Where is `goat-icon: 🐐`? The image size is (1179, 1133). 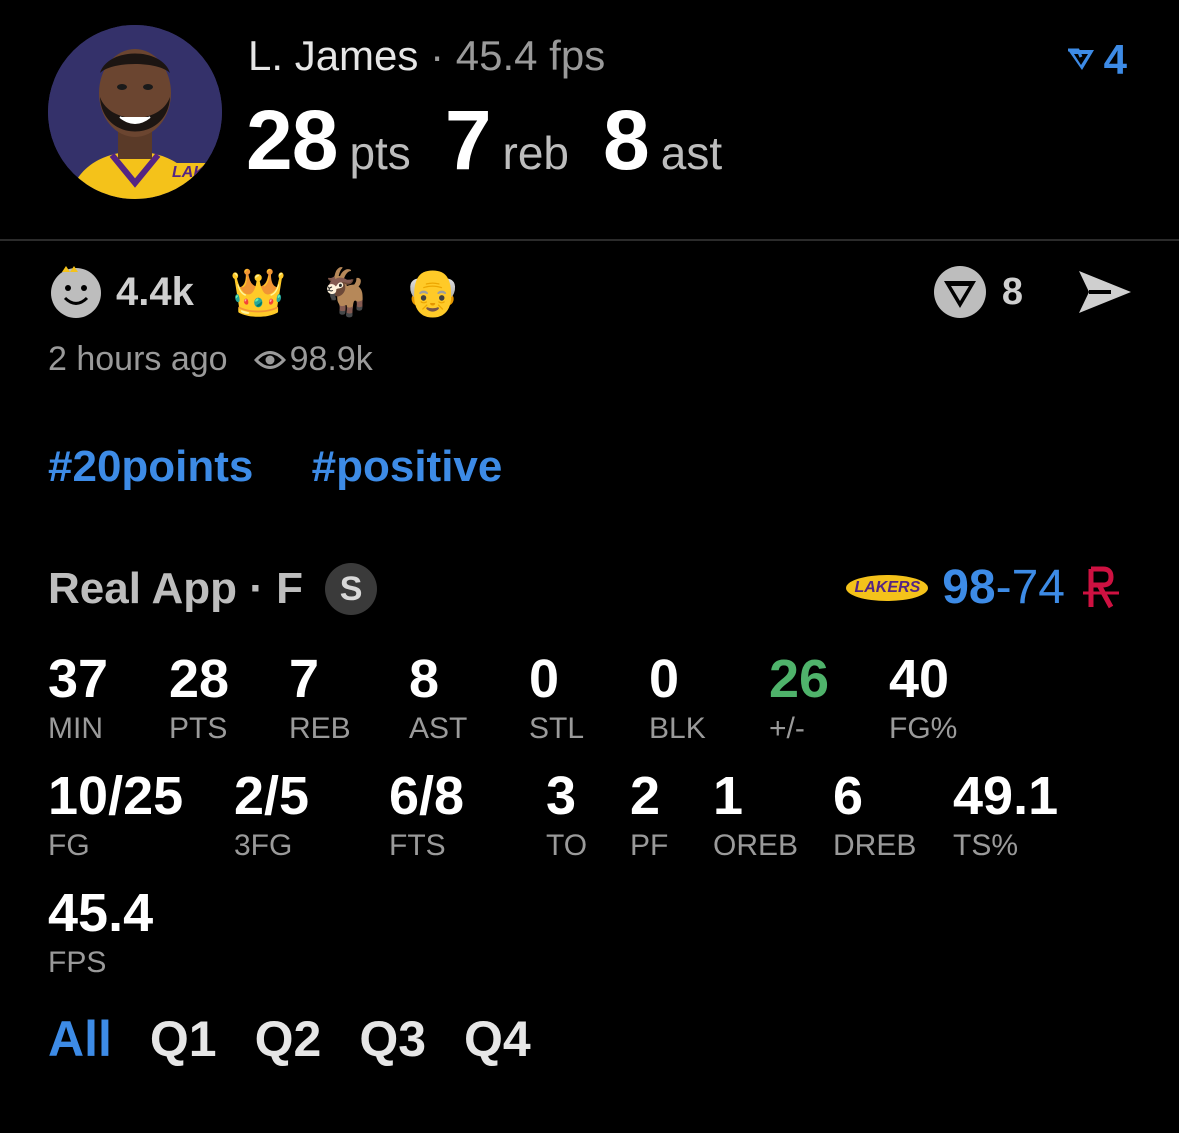
goat-icon: 🐐 is located at coordinates (345, 292).